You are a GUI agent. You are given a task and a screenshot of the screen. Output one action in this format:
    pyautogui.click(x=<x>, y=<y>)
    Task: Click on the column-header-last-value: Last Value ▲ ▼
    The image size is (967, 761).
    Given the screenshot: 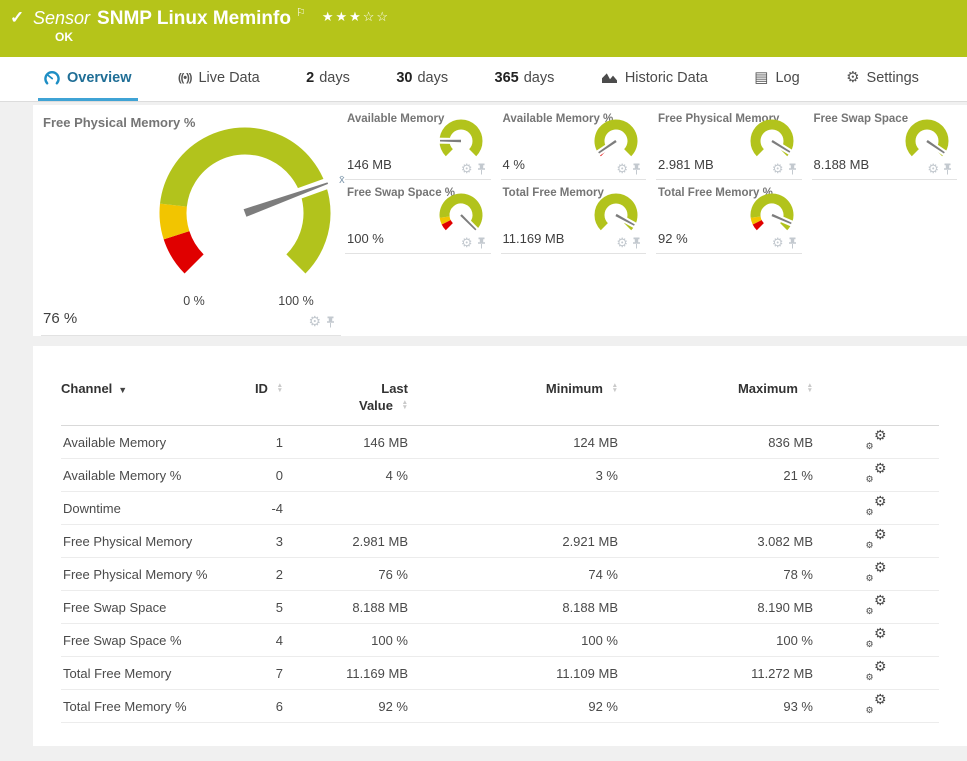 What is the action you would take?
    pyautogui.click(x=345, y=397)
    